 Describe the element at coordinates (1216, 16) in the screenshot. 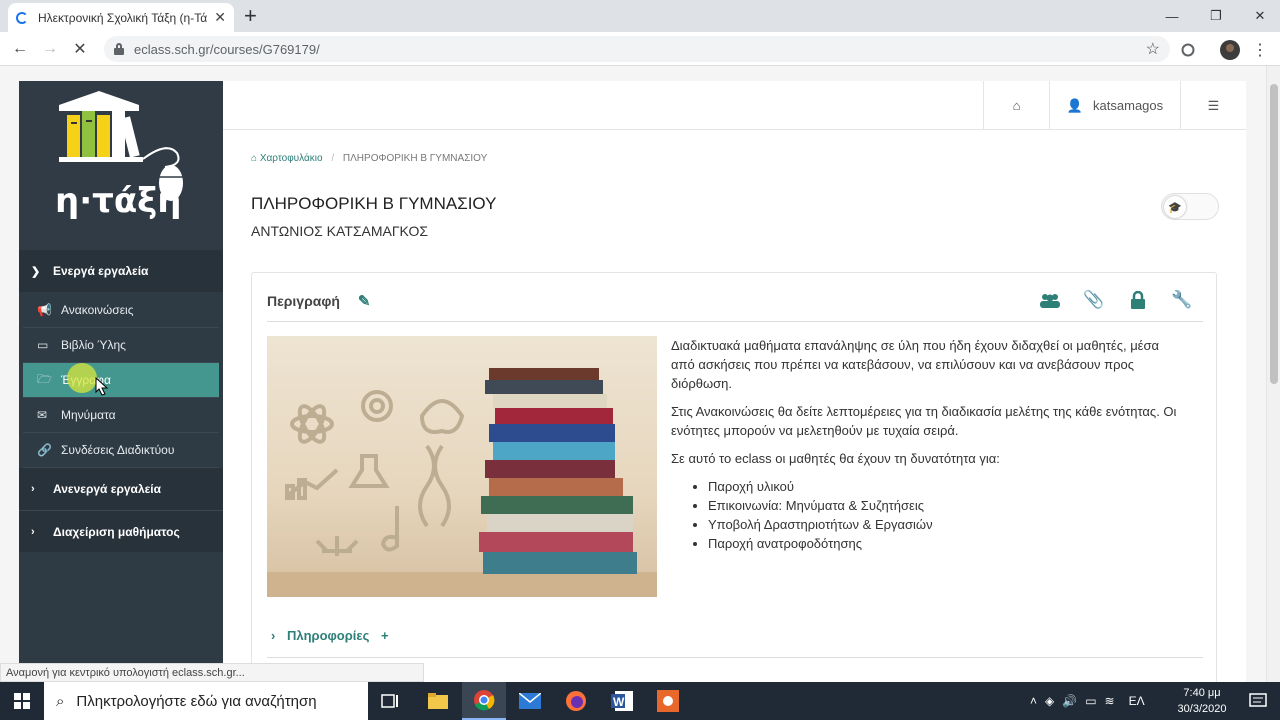

I see `restore-window-button: ❐` at that location.